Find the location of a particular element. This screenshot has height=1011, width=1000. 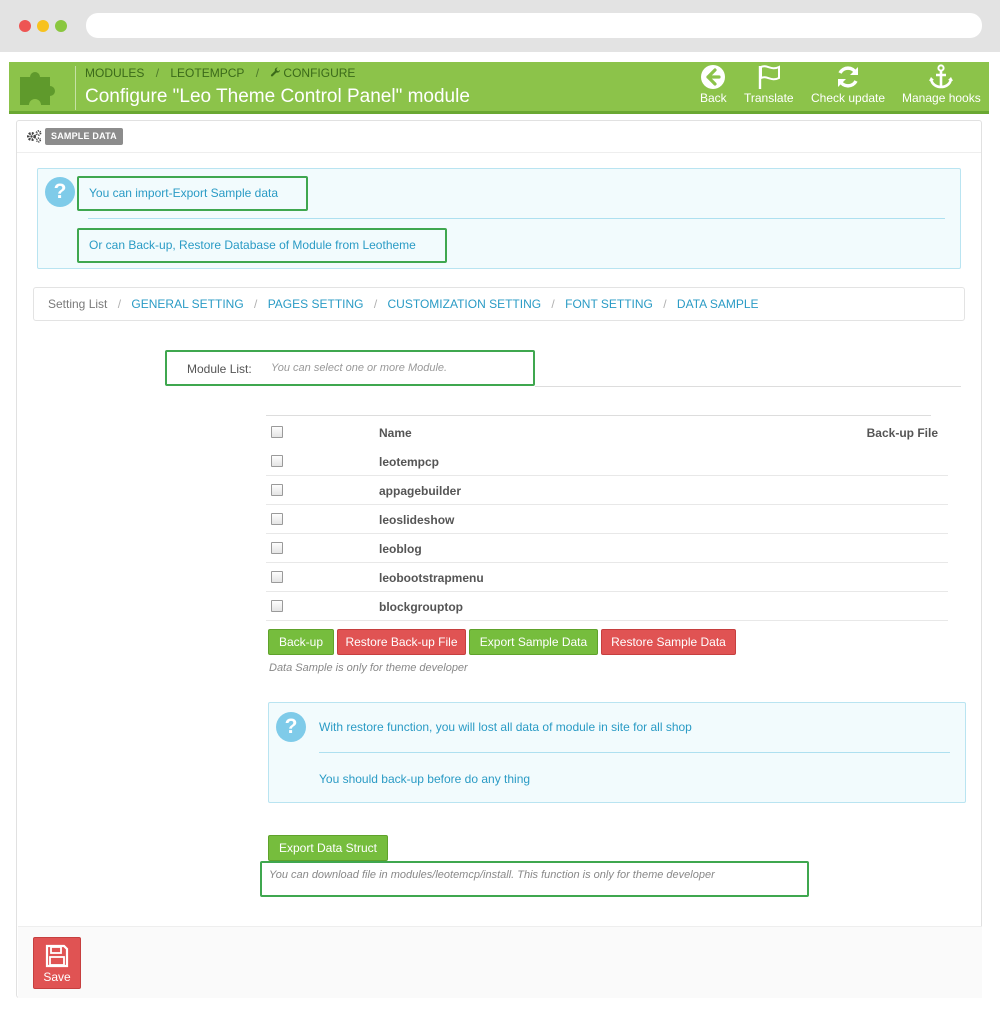

refresh-icon is located at coordinates (848, 77).